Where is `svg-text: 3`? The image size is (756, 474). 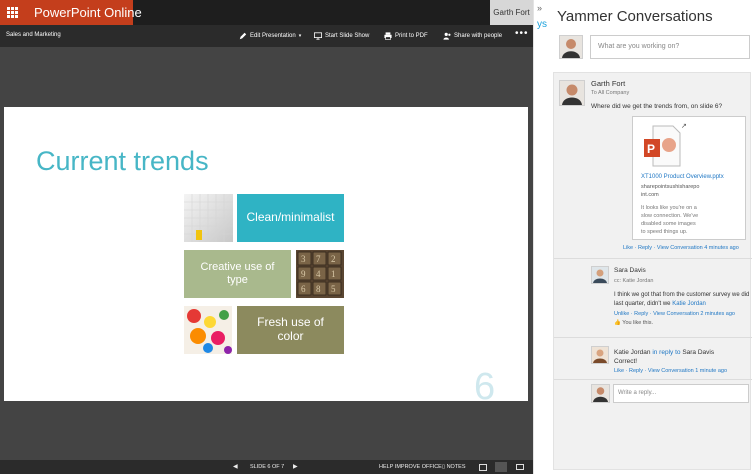
svg-text: 3 is located at coordinates (303, 259).